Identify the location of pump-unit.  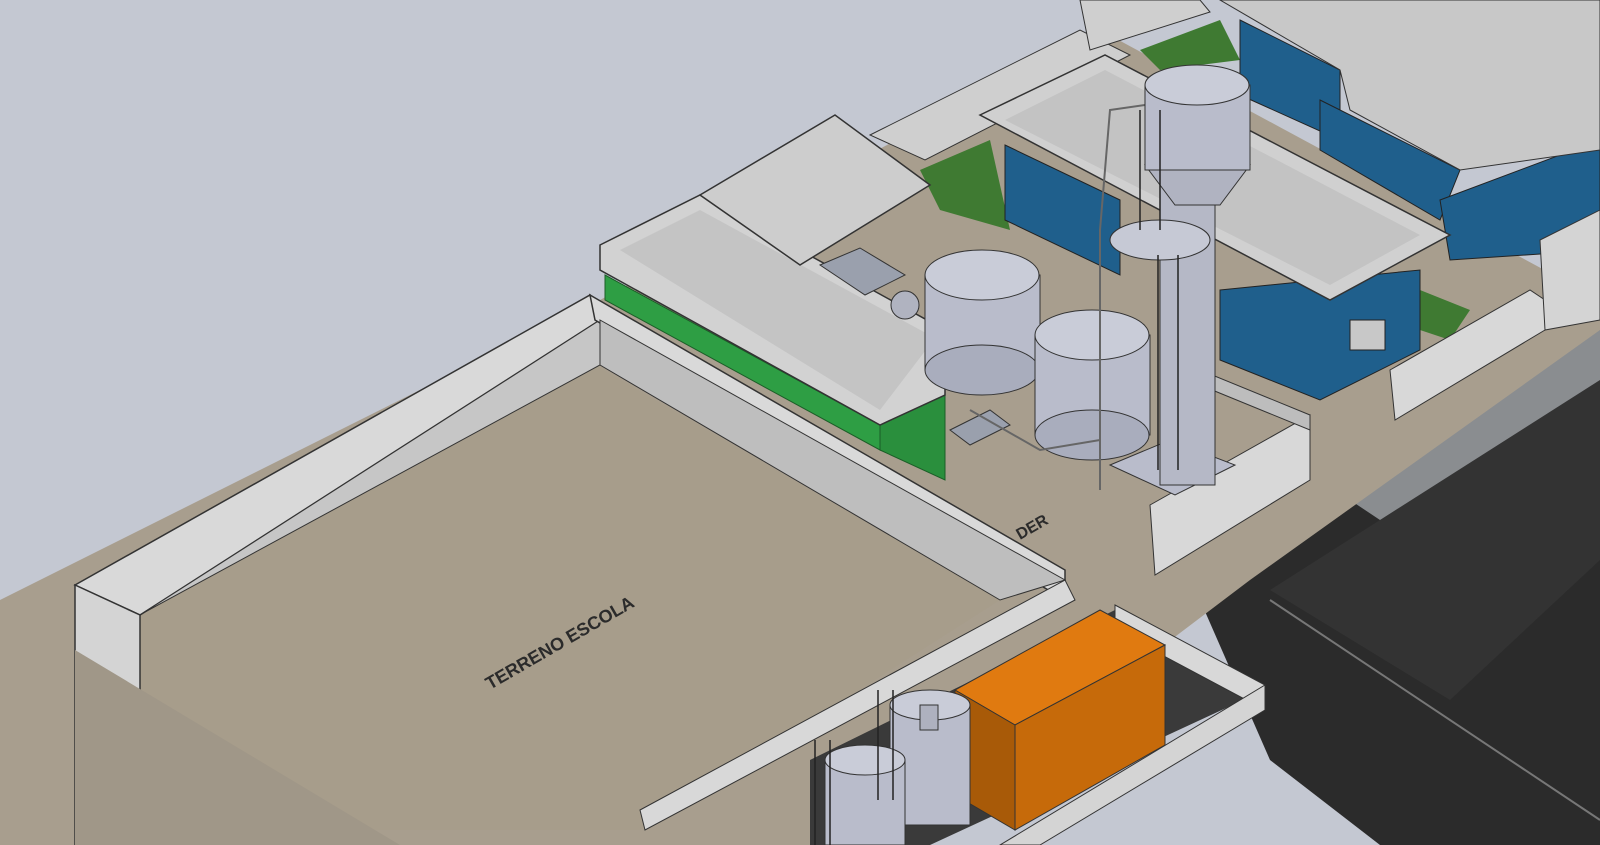
(905, 305).